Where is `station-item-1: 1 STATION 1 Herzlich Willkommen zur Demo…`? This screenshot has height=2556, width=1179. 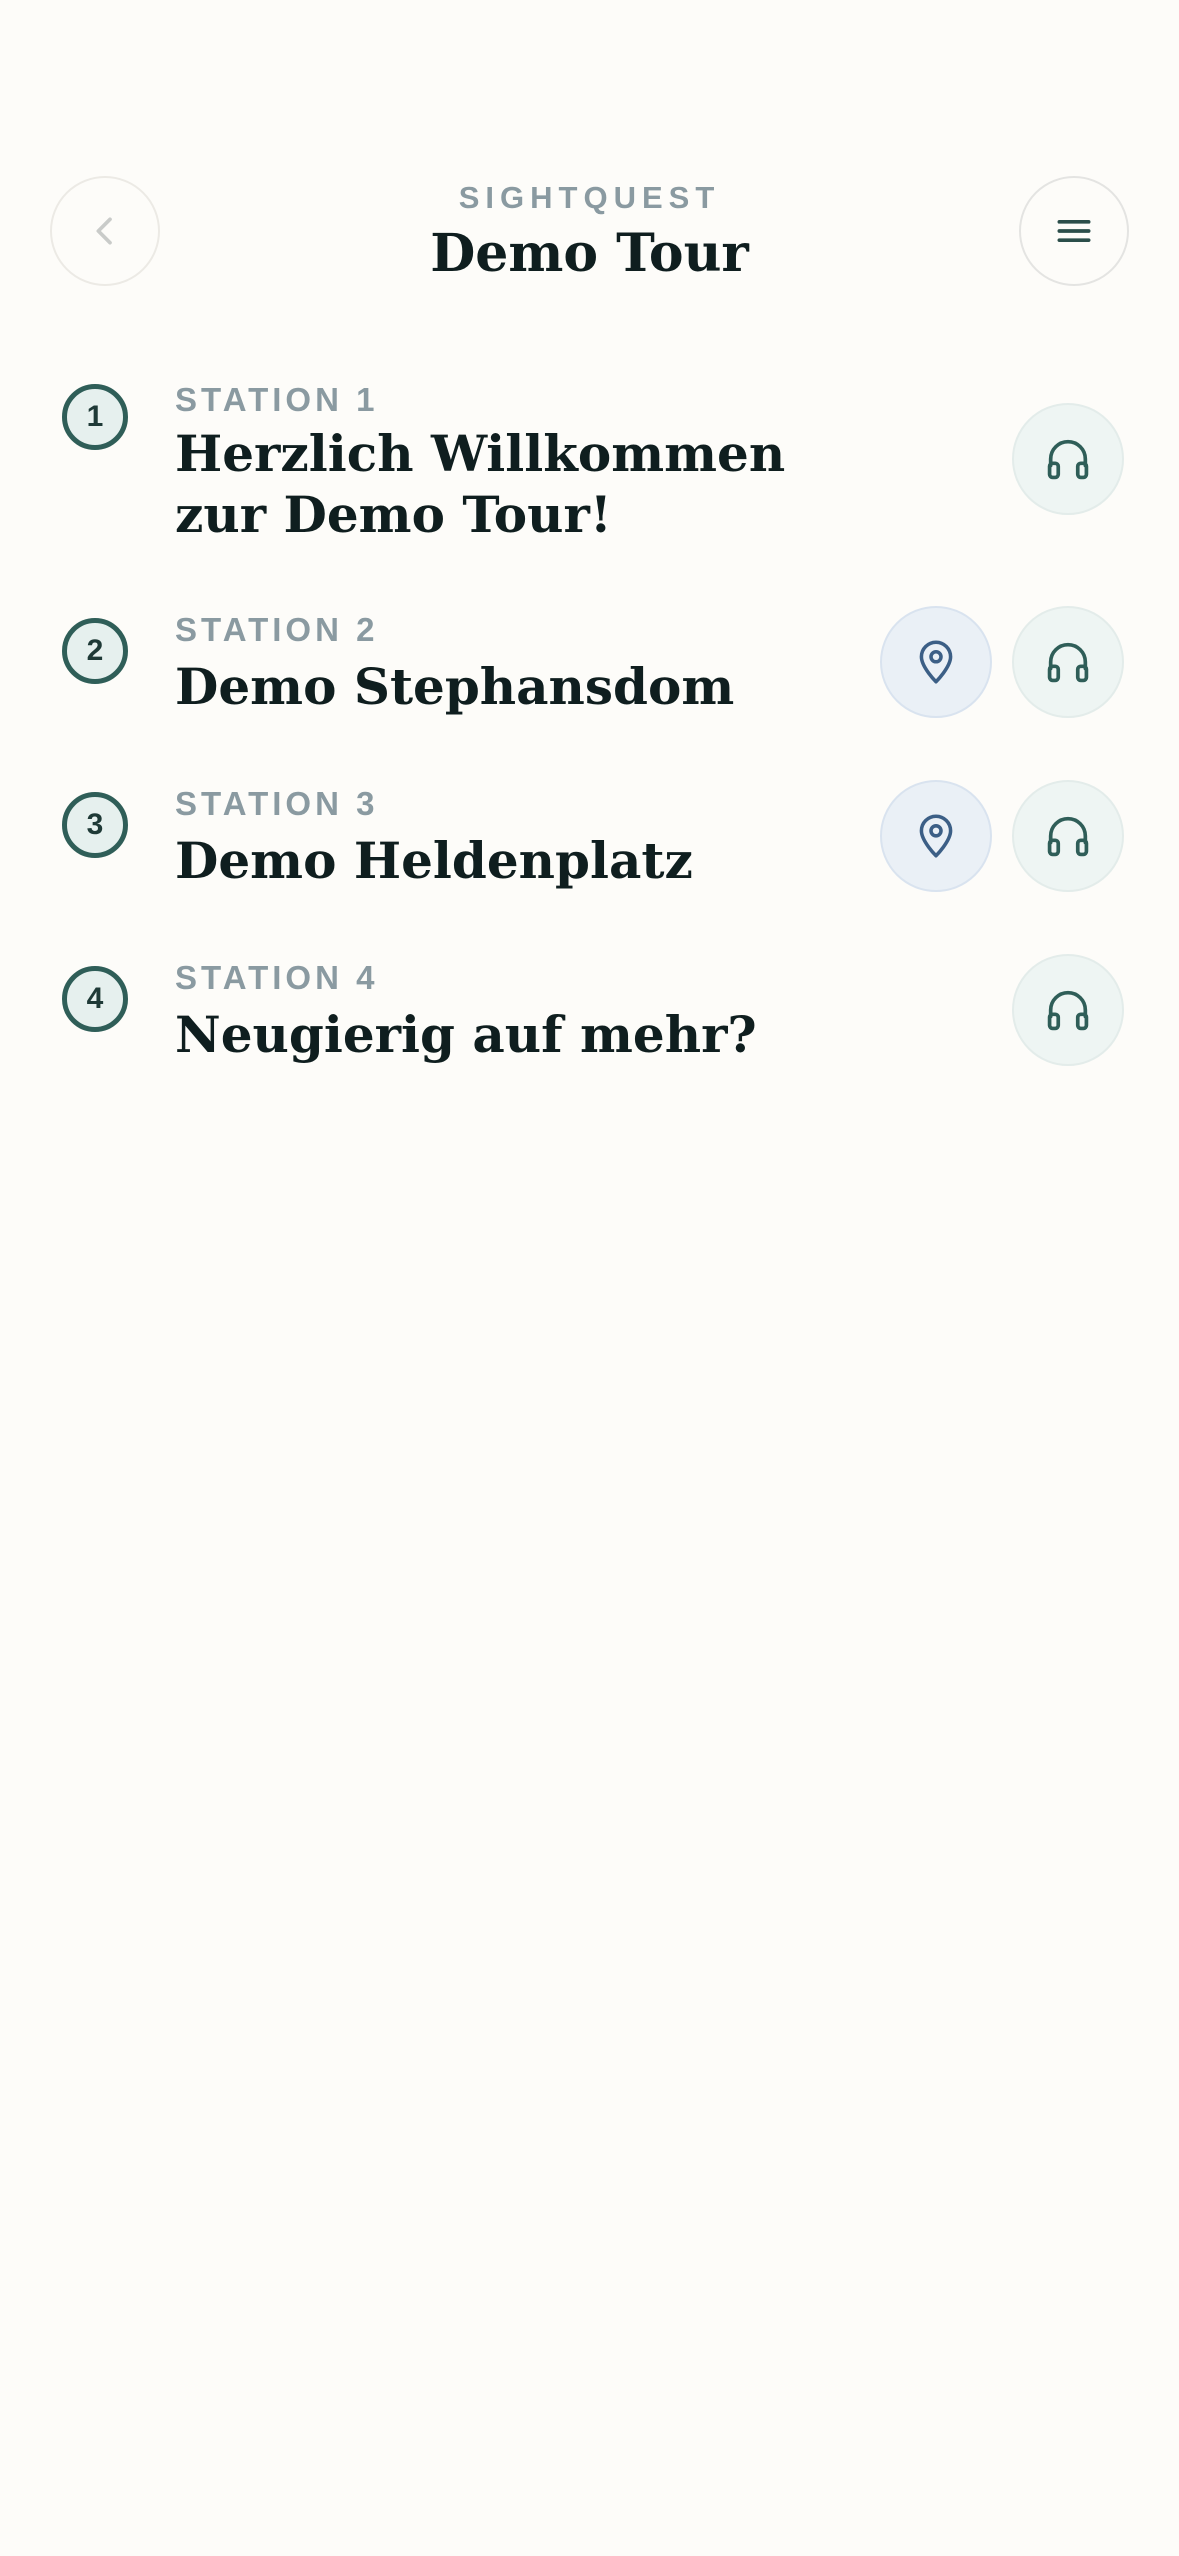 station-item-1: 1 STATION 1 Herzlich Willkommen zur Demo… is located at coordinates (589, 460).